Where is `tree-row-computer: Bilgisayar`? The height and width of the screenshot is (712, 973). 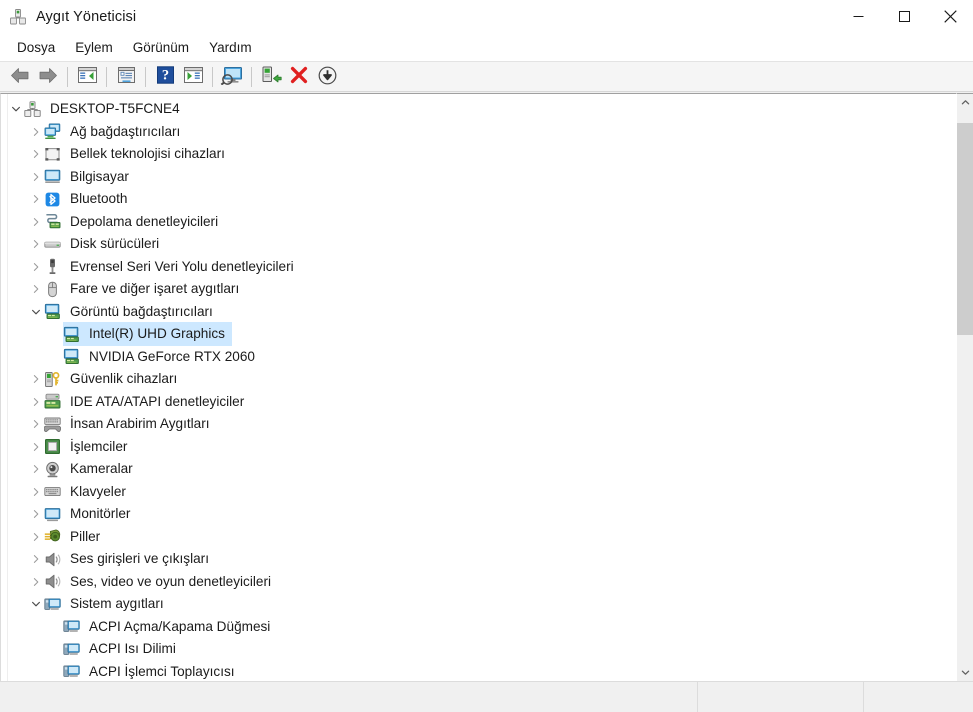
tree-row-computer: Bilgisayar is located at coordinates (478, 177).